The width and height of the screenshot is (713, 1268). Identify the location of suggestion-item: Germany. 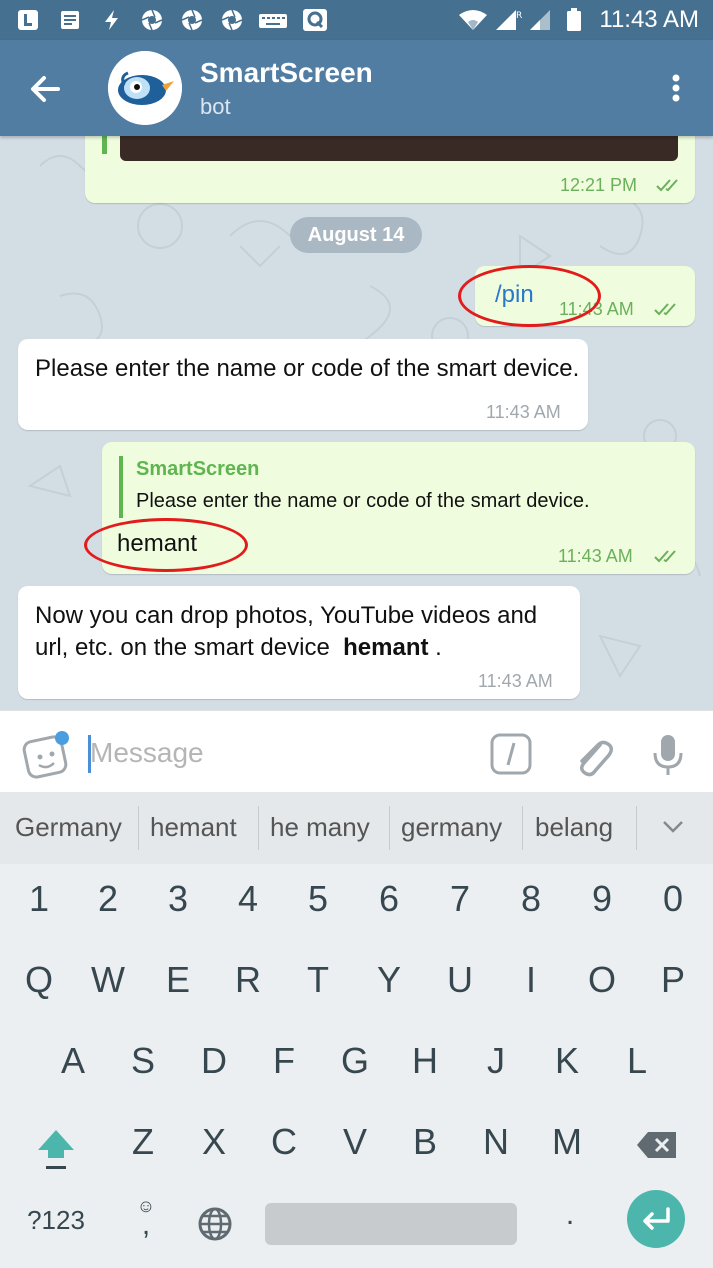
(68, 827).